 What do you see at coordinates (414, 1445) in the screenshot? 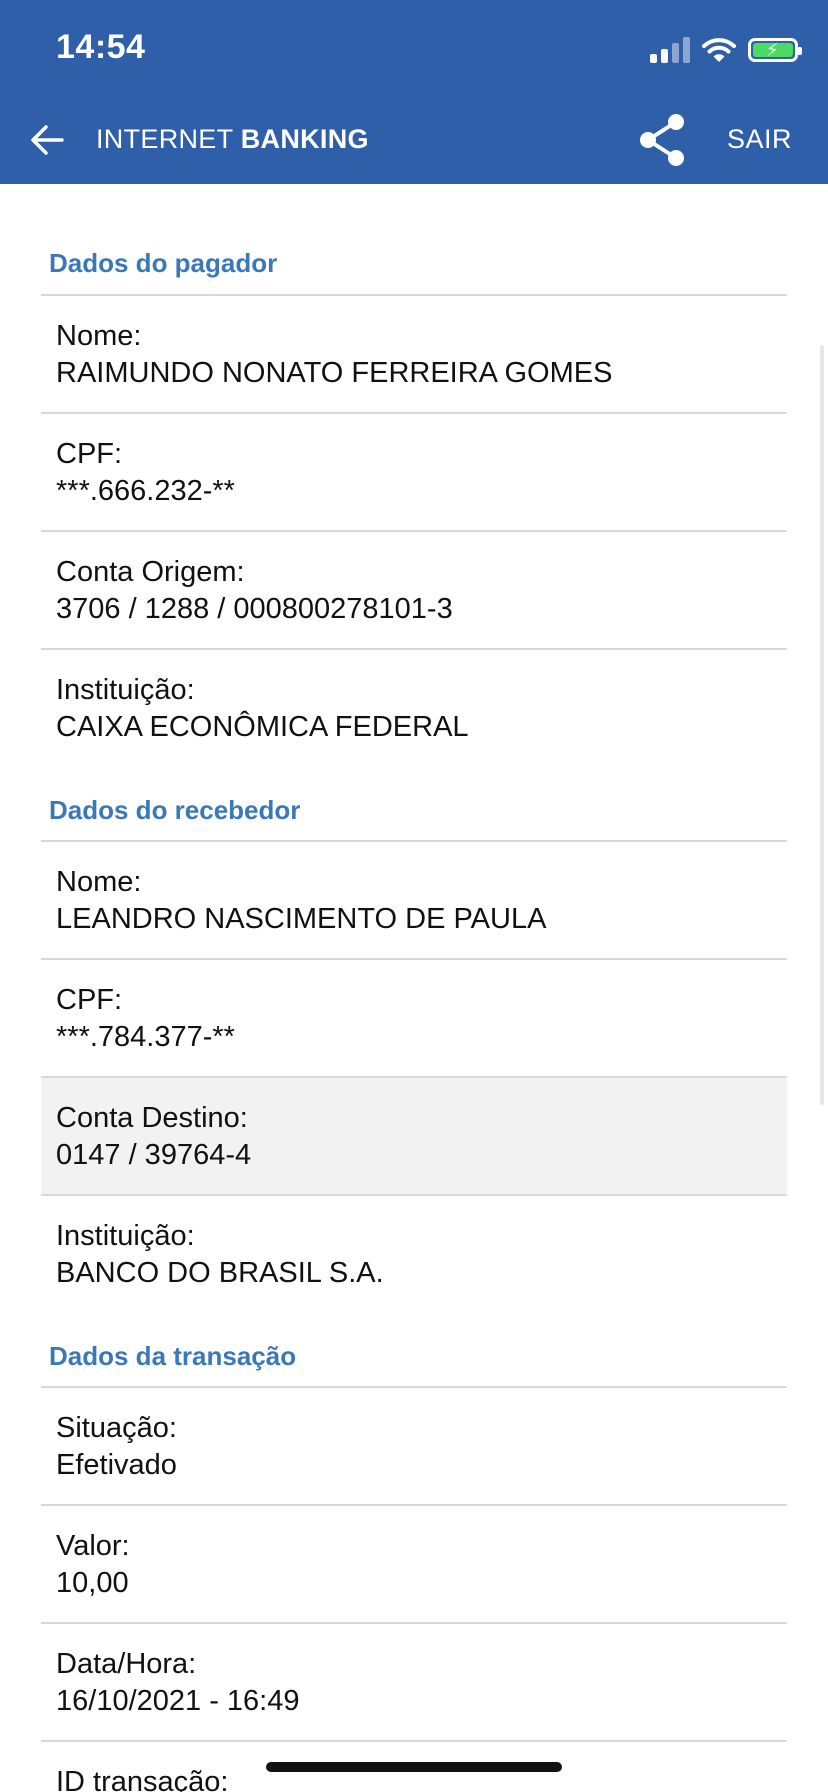
I see `transacao-situacao-row: Situação: Efetivado` at bounding box center [414, 1445].